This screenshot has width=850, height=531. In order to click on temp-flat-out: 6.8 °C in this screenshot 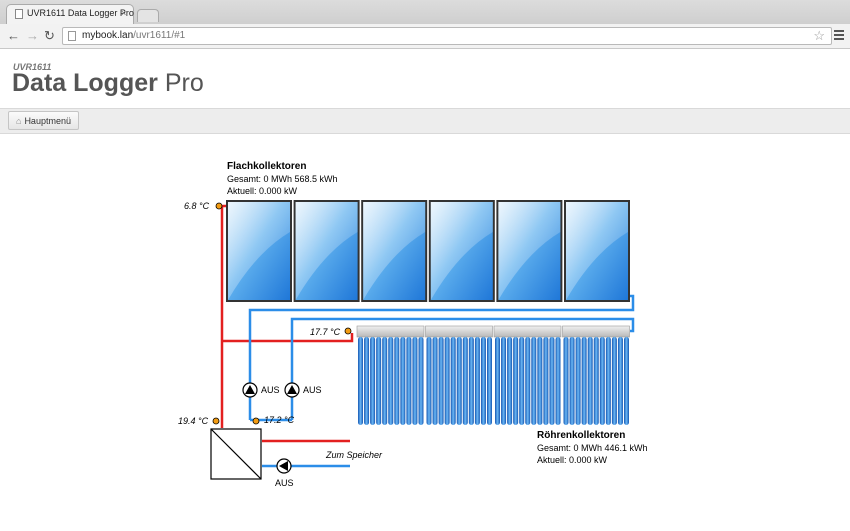, I will do `click(197, 206)`.